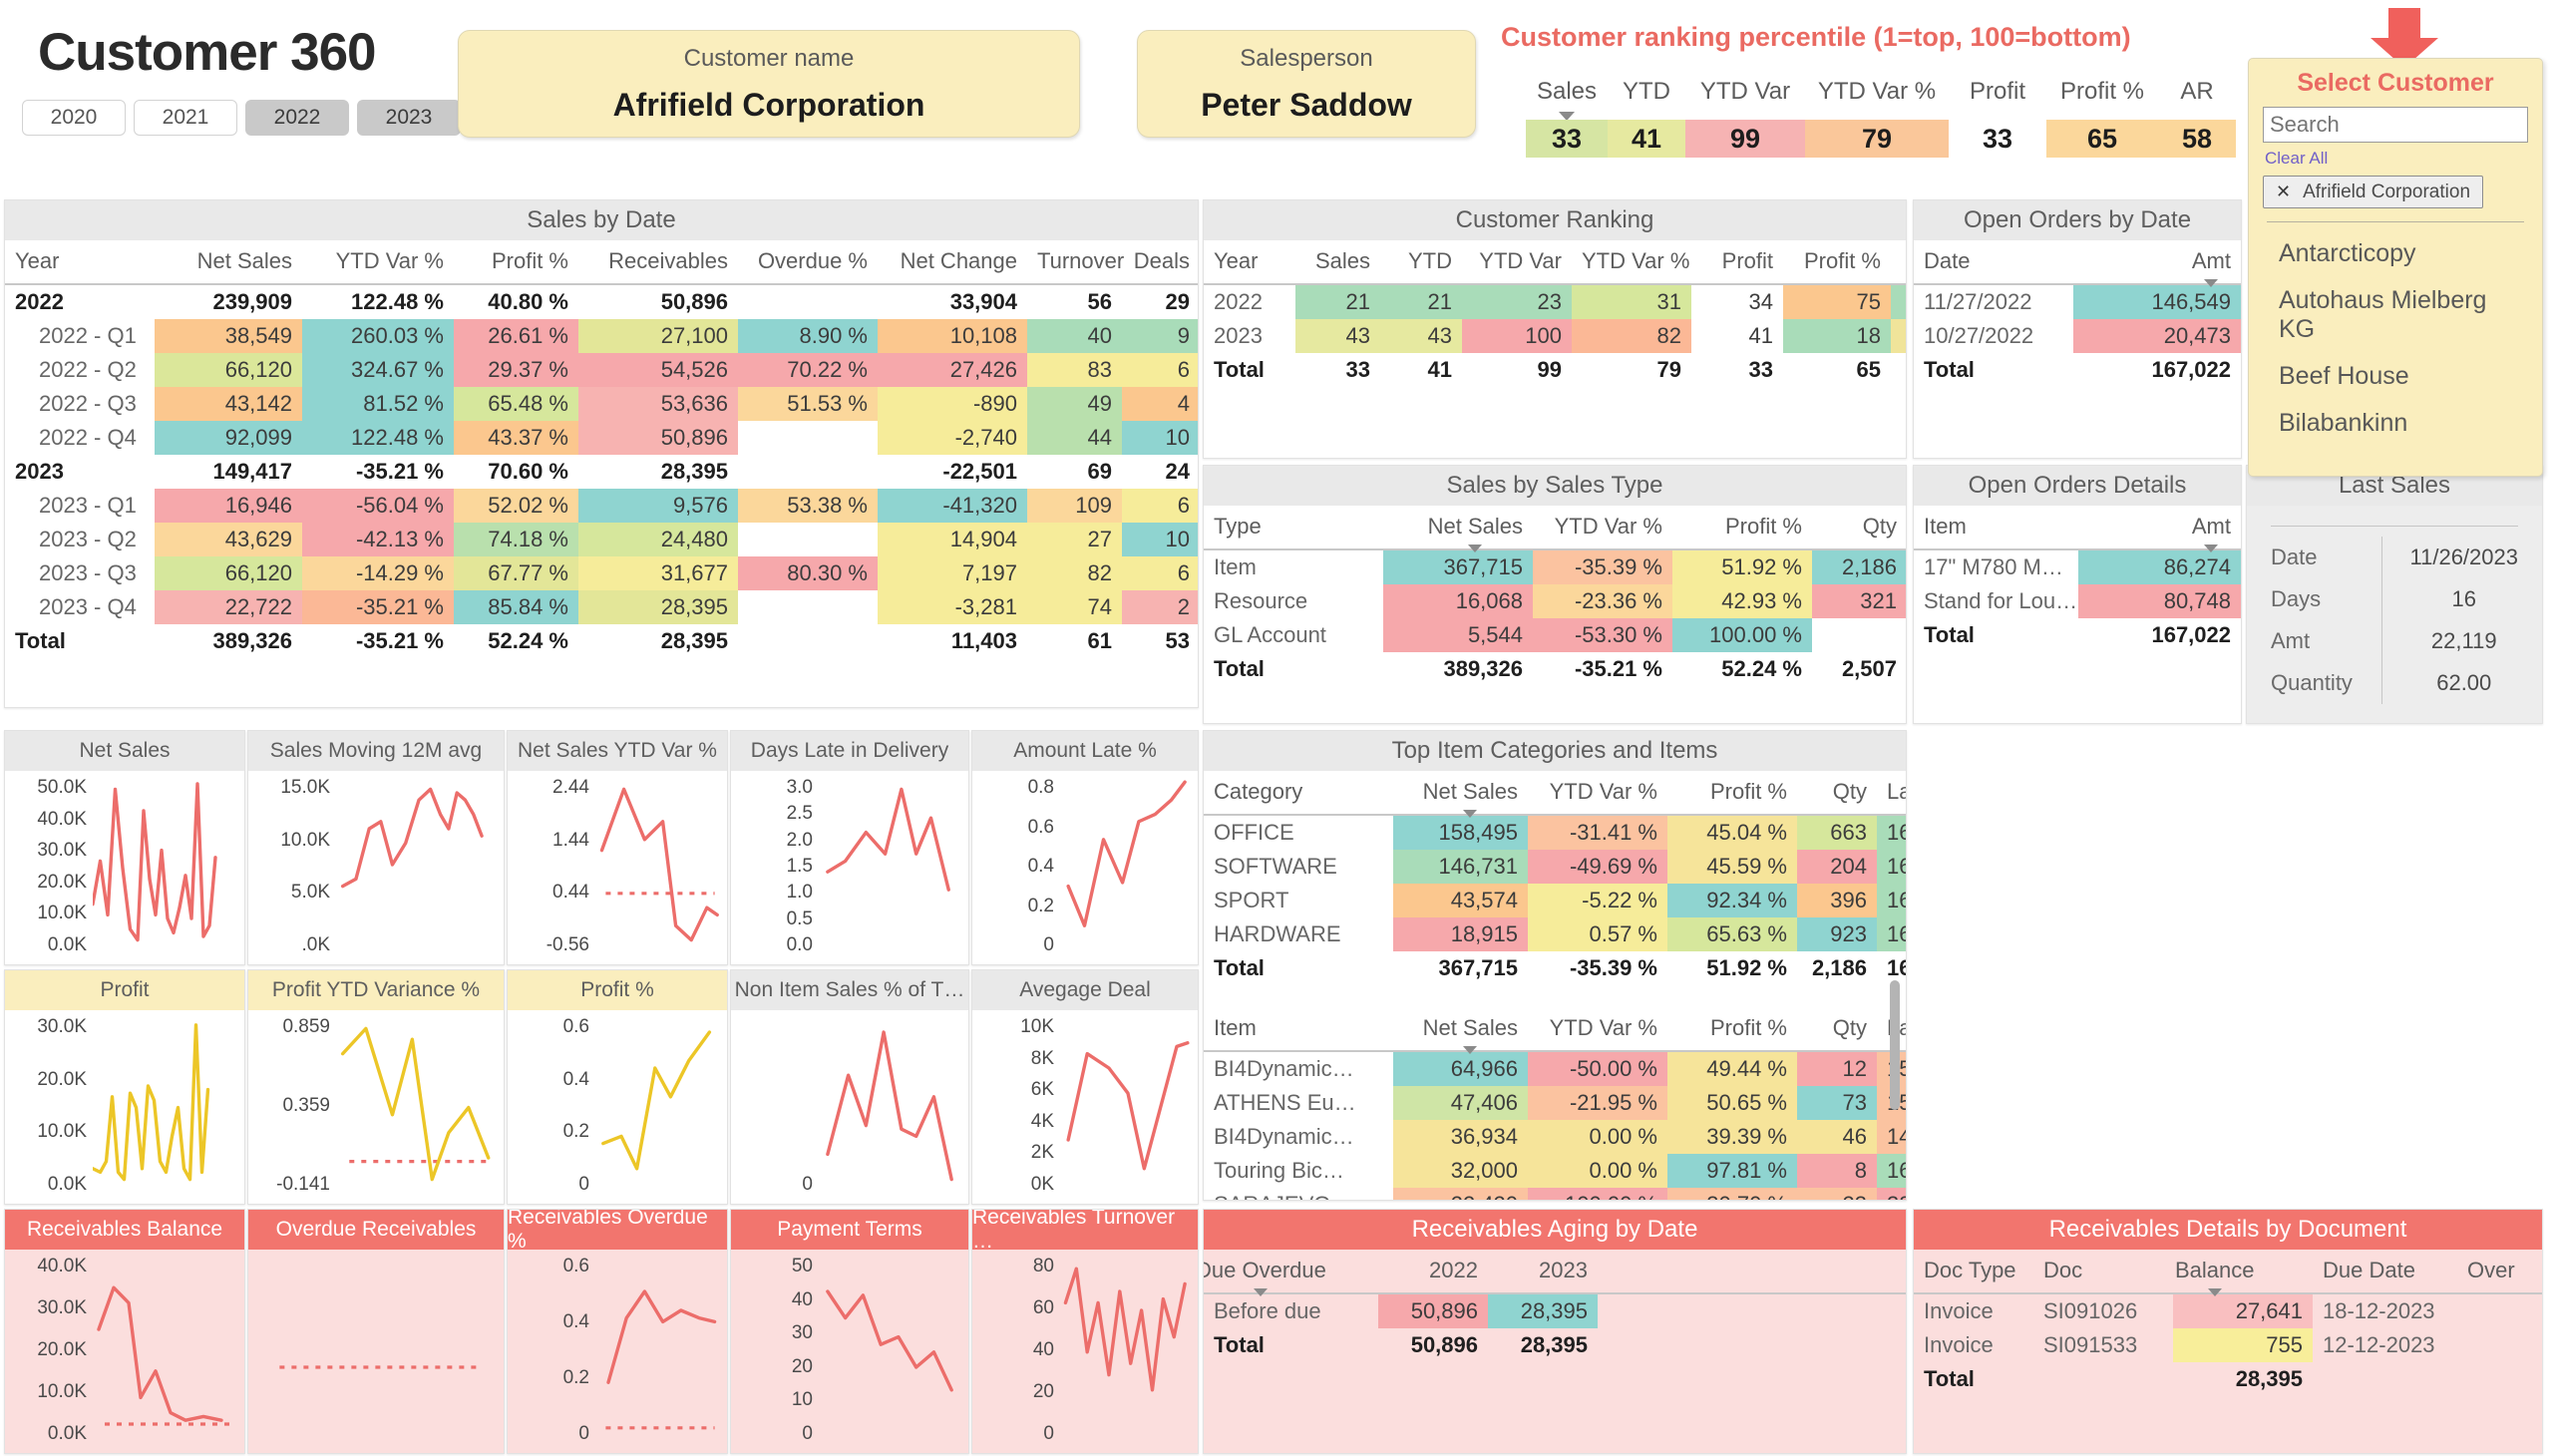  Describe the element at coordinates (658, 262) in the screenshot. I see `col-receivables: Receivables` at that location.